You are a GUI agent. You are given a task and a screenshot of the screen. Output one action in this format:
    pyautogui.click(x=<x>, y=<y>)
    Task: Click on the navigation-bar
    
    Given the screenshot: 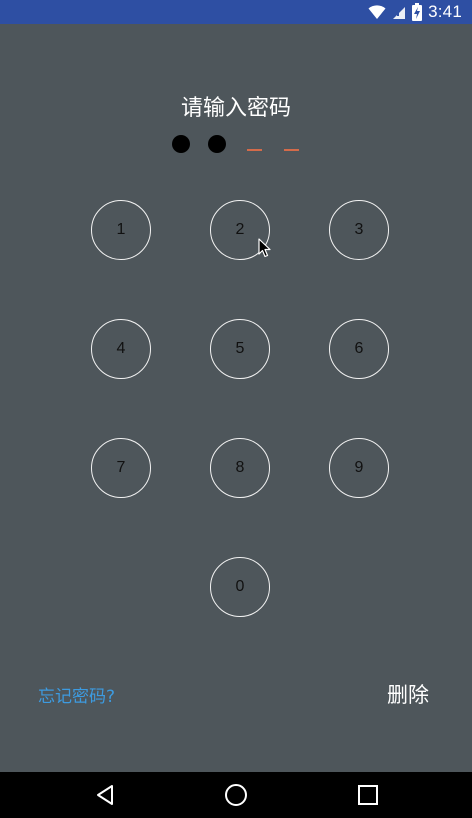 What is the action you would take?
    pyautogui.click(x=236, y=795)
    